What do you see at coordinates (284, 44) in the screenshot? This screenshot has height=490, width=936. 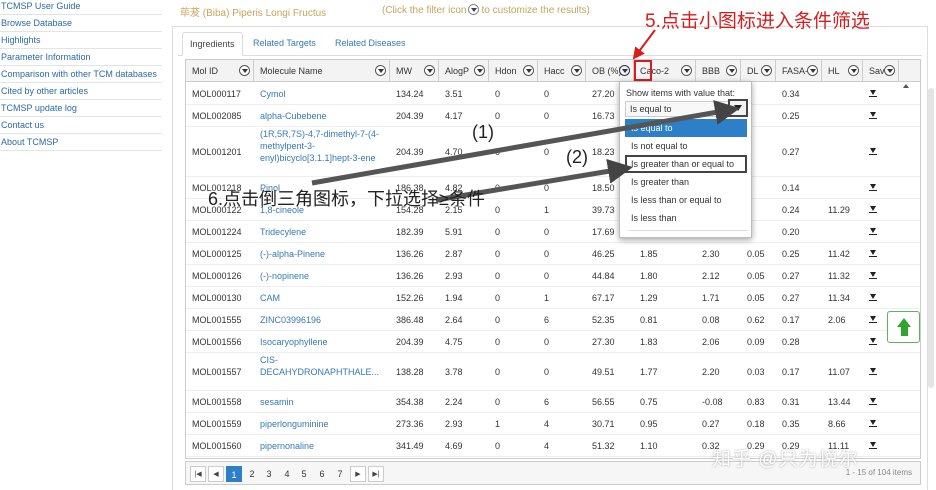 I see `tab-related-targets: Related Targets` at bounding box center [284, 44].